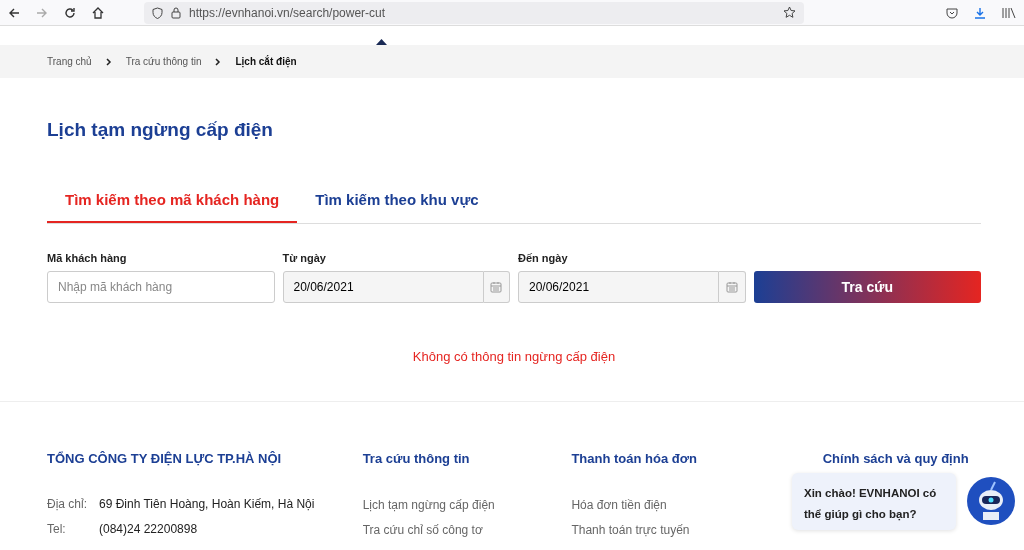 Image resolution: width=1024 pixels, height=550 pixels. Describe the element at coordinates (148, 529) in the screenshot. I see `contact-value: (084)24 22200898` at that location.